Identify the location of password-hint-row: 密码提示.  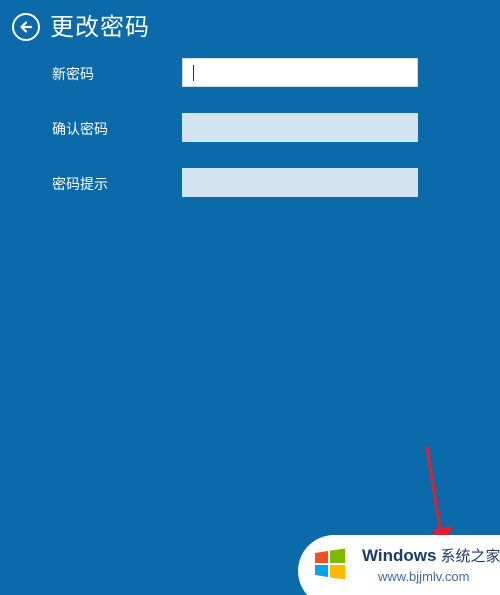
(237, 194).